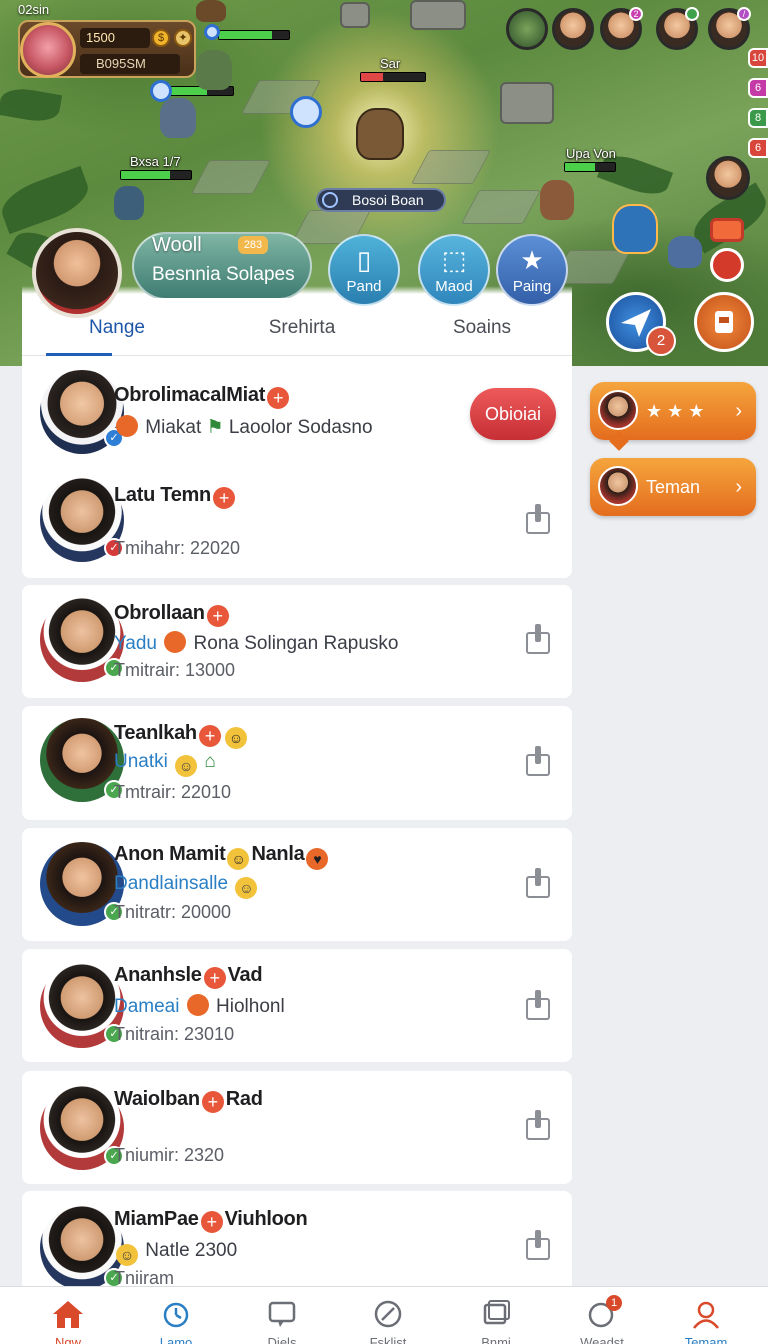  Describe the element at coordinates (381, 200) in the screenshot. I see `boss-banner: Bosoi Boan` at that location.